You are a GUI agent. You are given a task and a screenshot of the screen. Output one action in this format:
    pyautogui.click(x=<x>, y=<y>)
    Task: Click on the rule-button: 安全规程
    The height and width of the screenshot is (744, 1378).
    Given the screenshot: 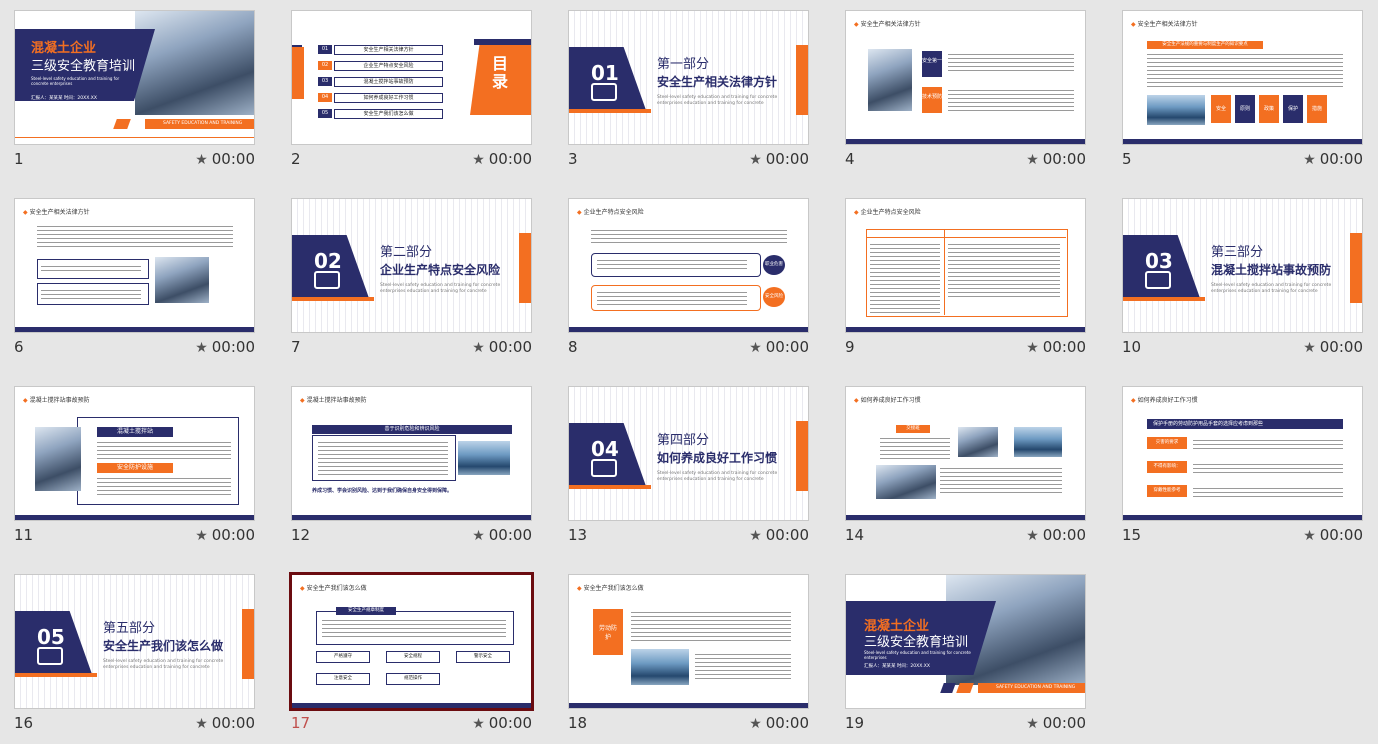 What is the action you would take?
    pyautogui.click(x=413, y=657)
    